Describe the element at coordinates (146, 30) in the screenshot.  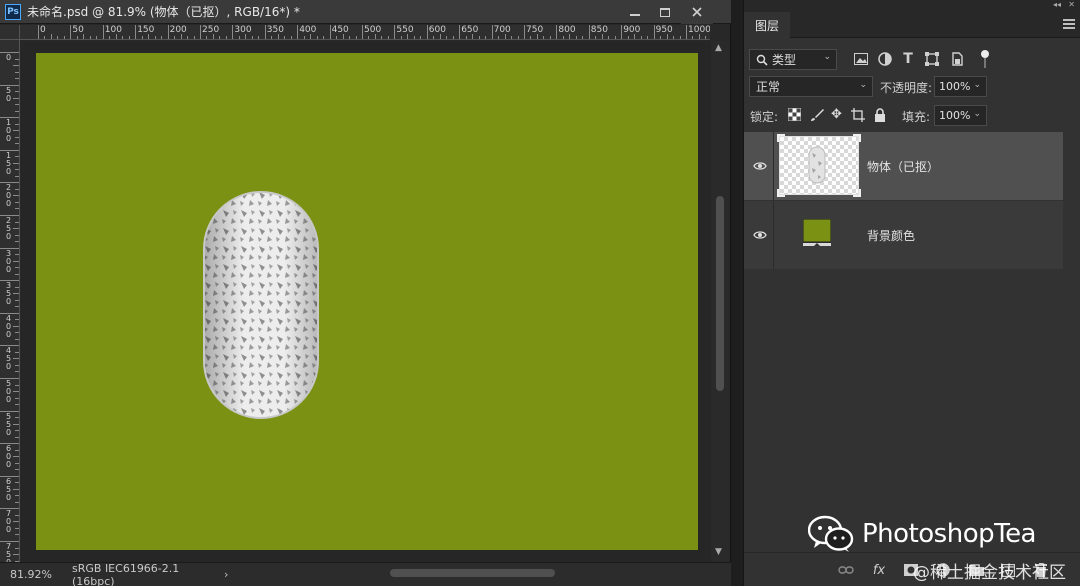
I see `ruler-label: 150` at that location.